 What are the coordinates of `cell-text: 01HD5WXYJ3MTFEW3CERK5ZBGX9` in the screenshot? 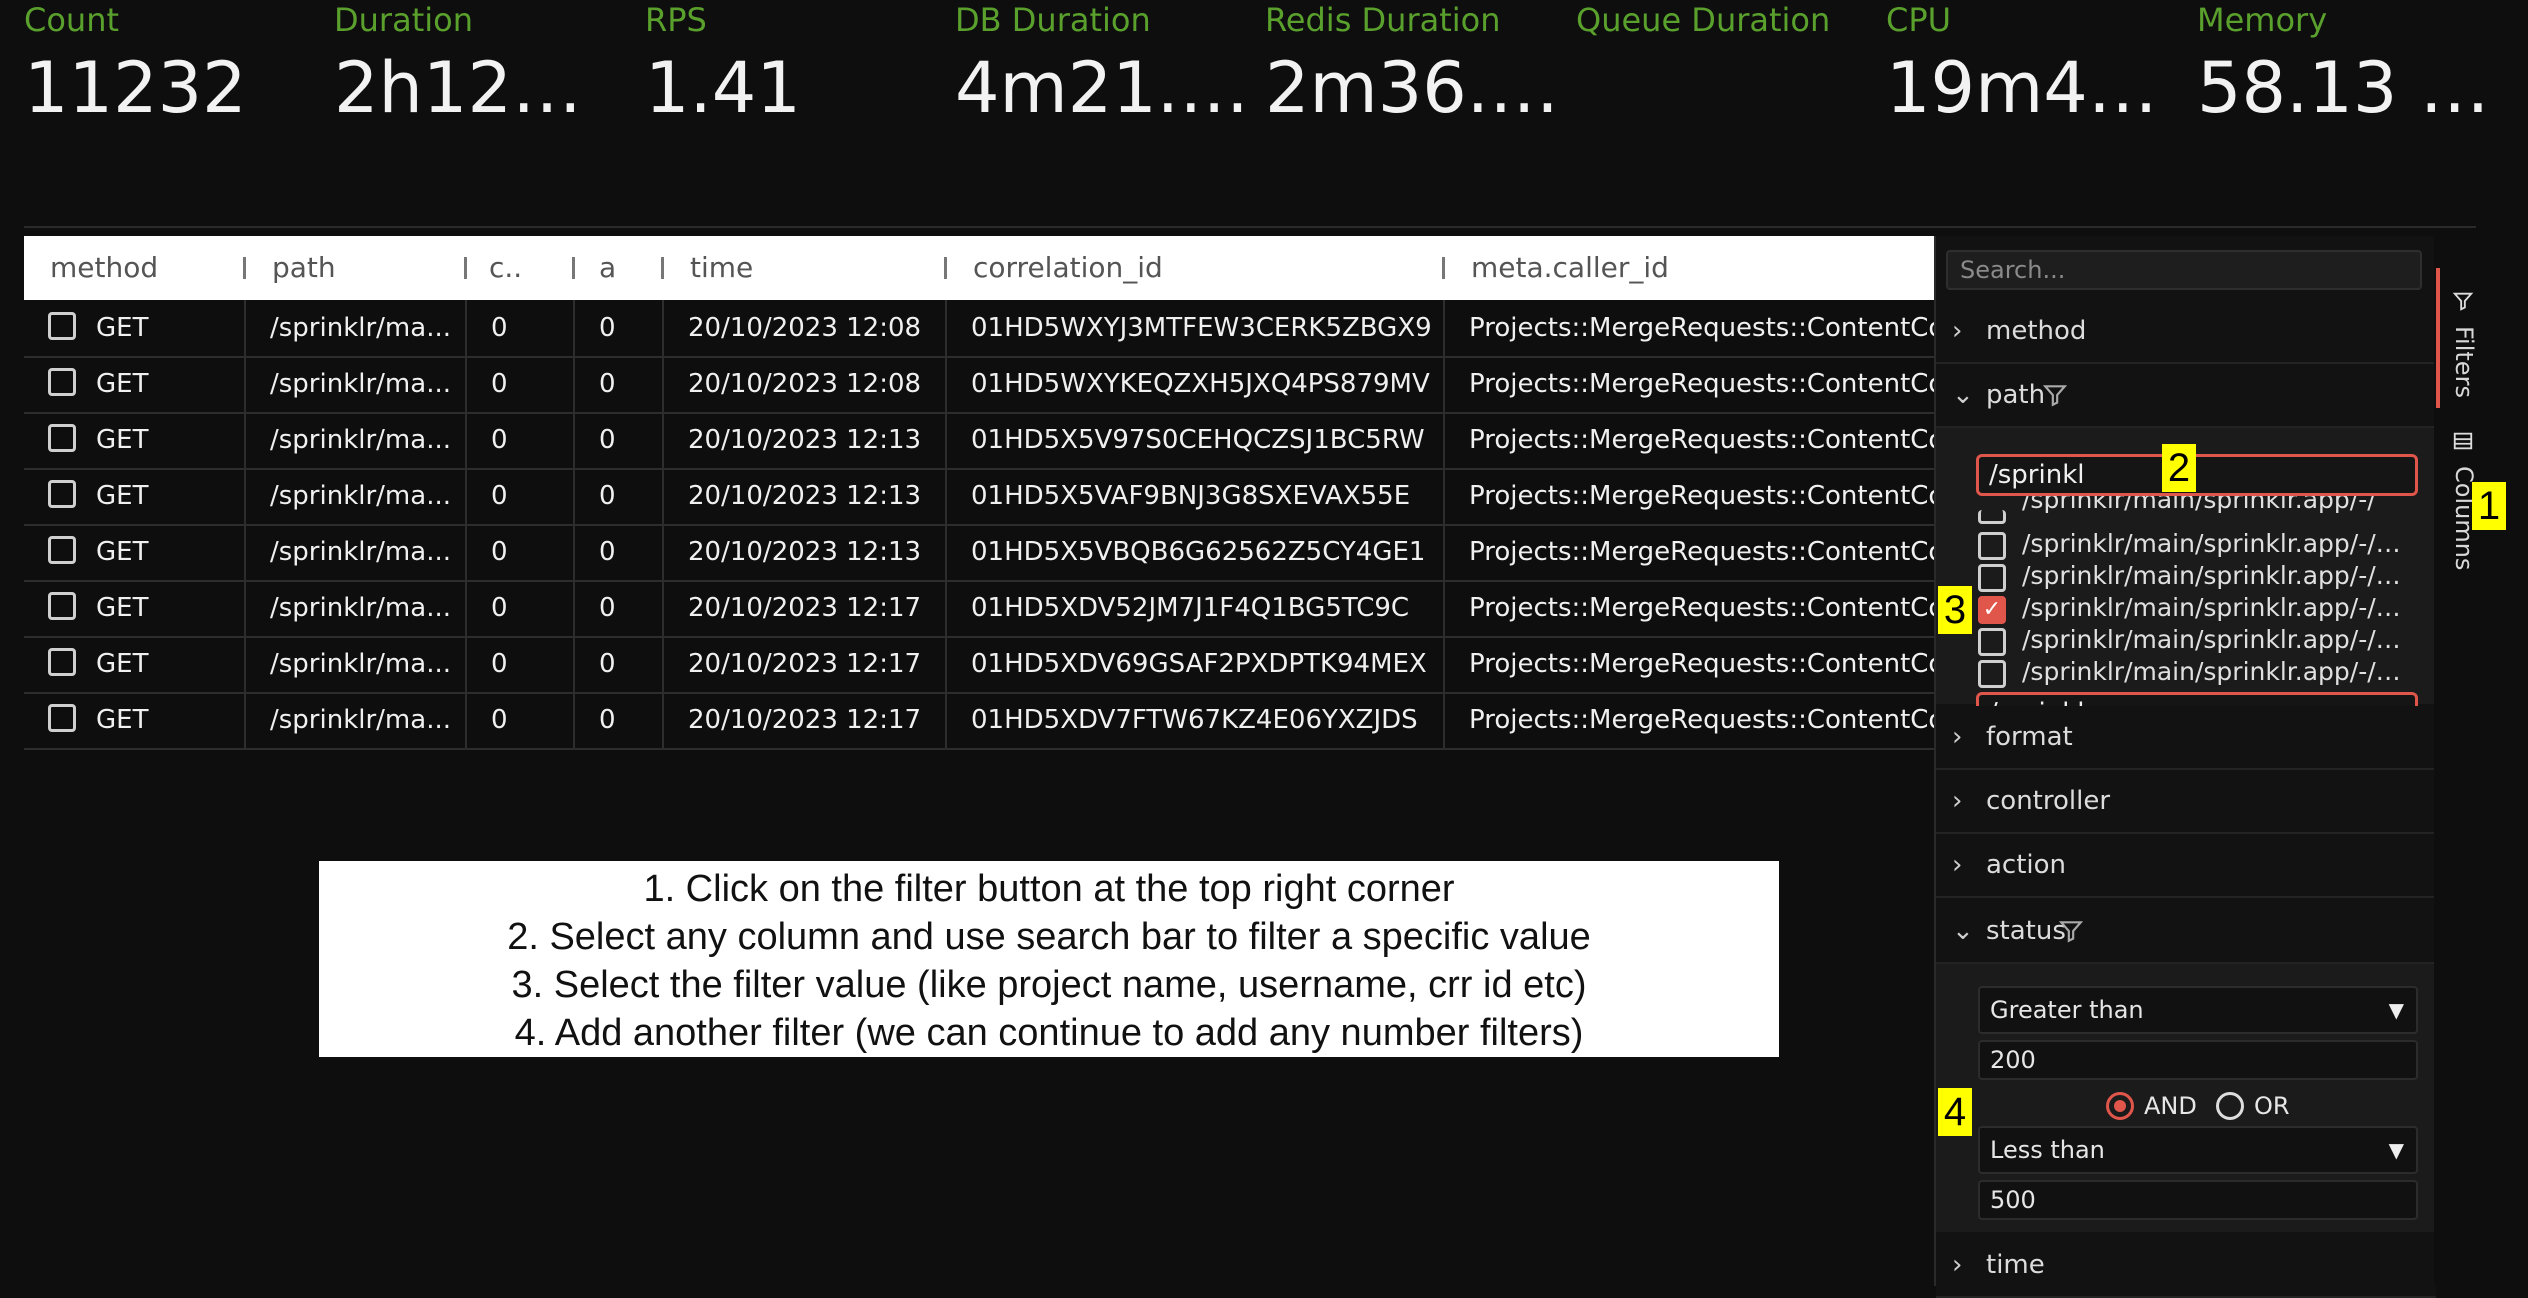 It's located at (1201, 328).